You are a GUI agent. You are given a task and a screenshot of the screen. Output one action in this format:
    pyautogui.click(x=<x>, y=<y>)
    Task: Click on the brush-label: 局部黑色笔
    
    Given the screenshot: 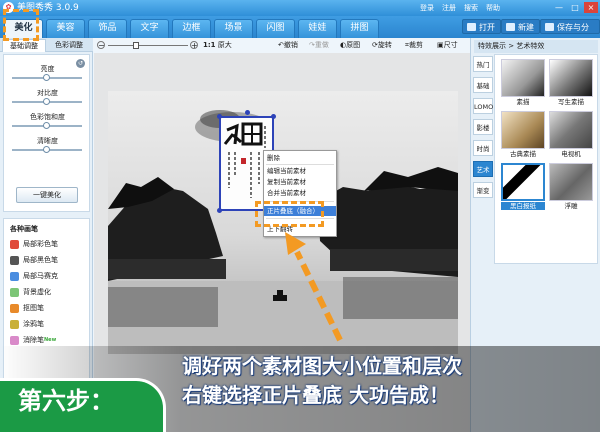 What is the action you would take?
    pyautogui.click(x=40, y=260)
    